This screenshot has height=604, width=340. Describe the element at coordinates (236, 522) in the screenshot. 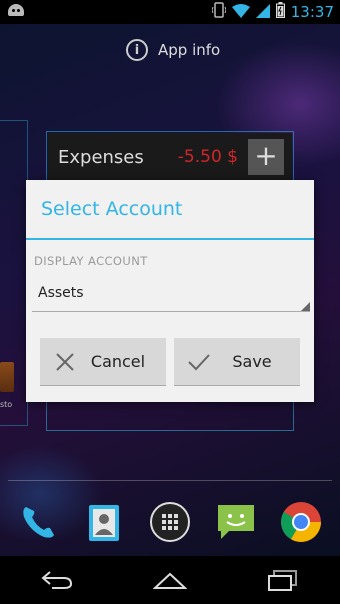

I see `messaging-icon` at that location.